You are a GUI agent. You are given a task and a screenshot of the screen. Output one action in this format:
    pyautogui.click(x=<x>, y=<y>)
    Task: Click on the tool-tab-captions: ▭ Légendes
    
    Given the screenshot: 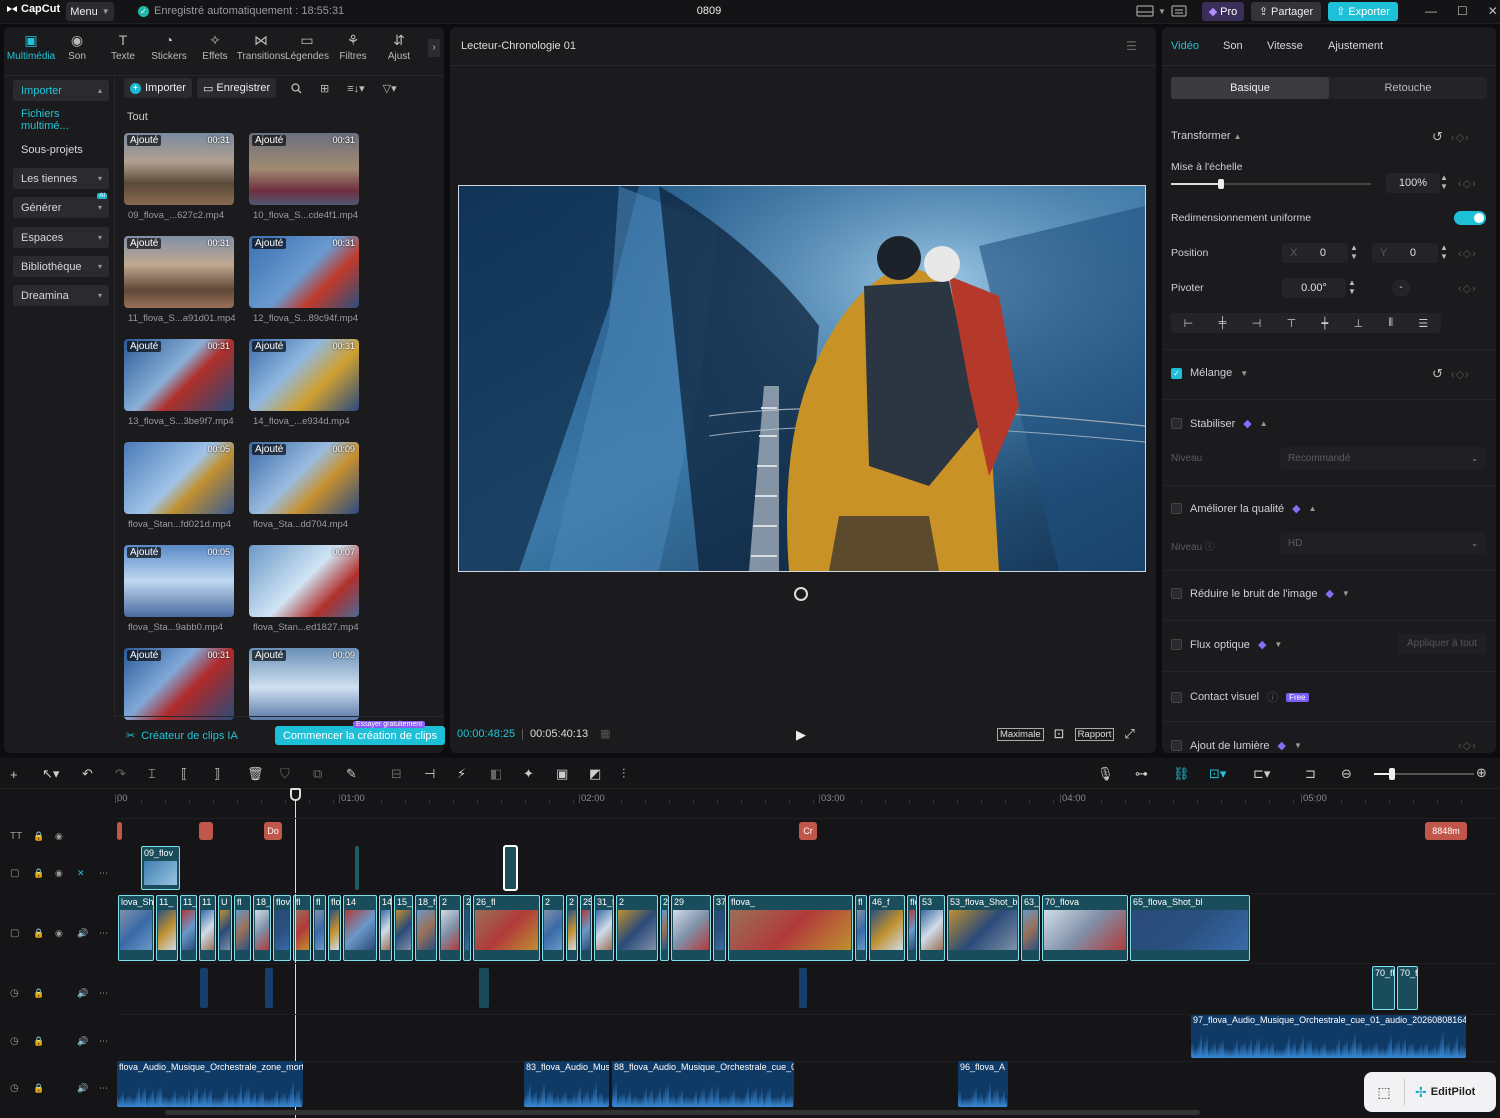 What is the action you would take?
    pyautogui.click(x=307, y=47)
    